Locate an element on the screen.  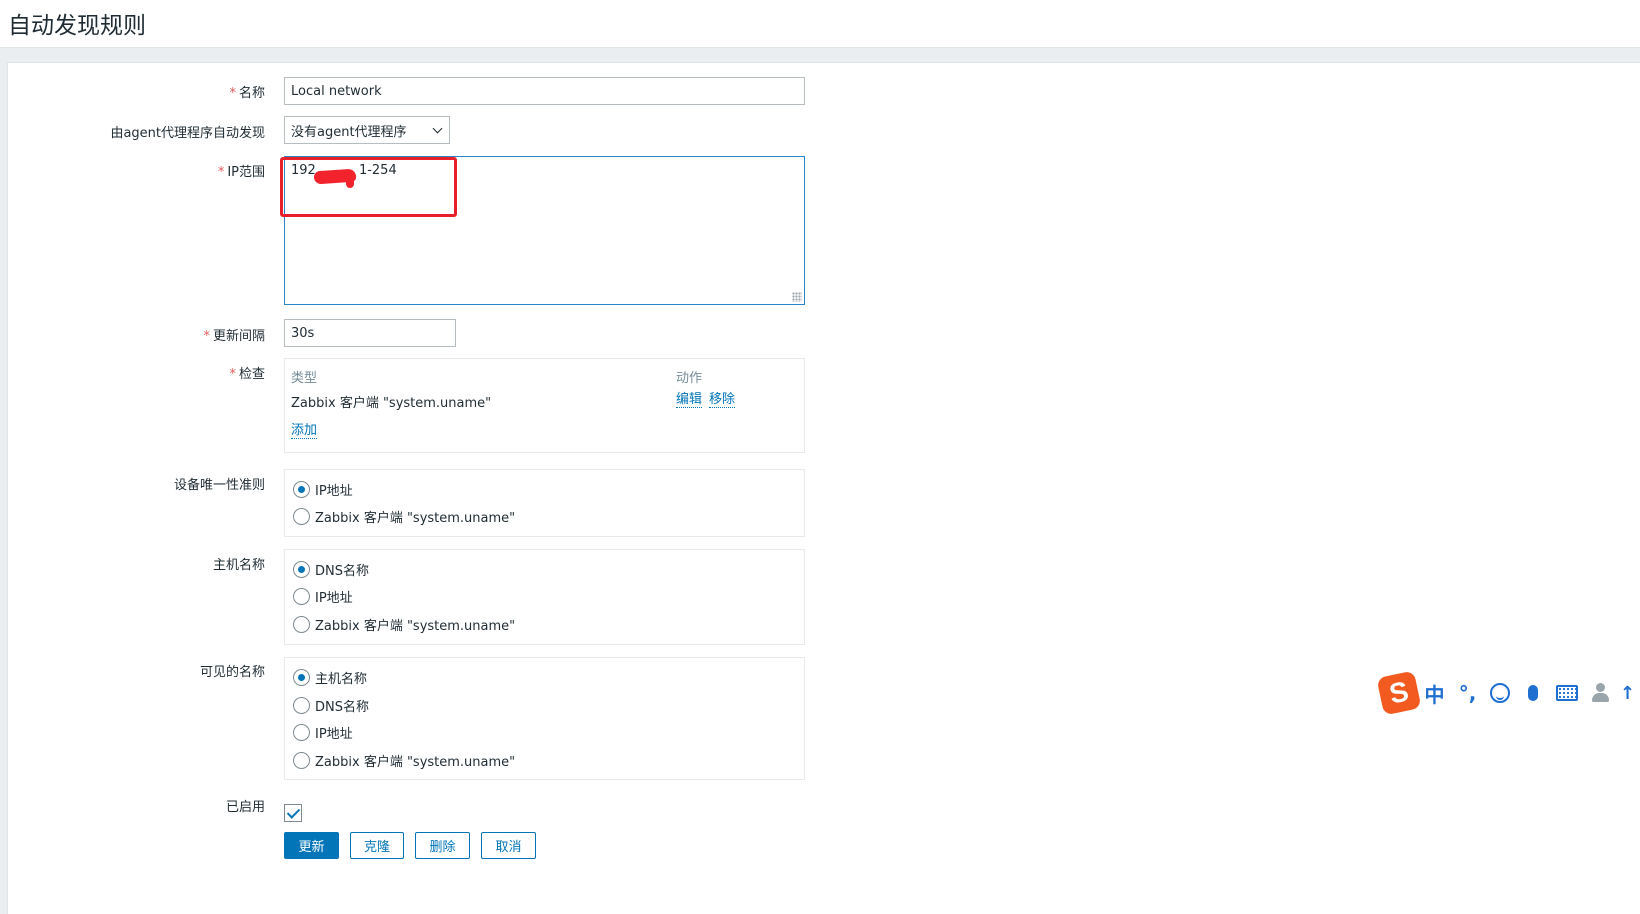
check-remove-link: 移除 is located at coordinates (722, 400).